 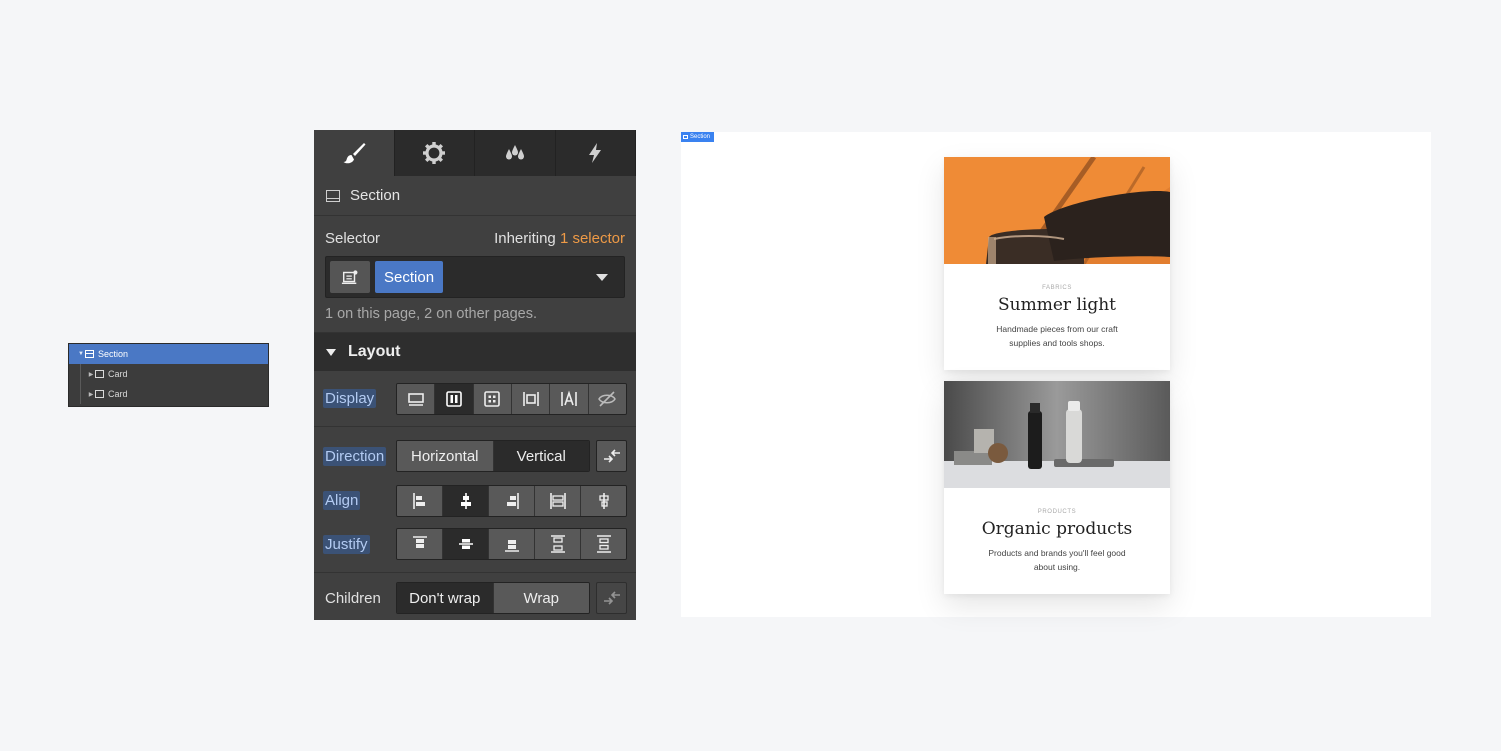 I want to click on selector-dropdown-icon, so click(x=602, y=277).